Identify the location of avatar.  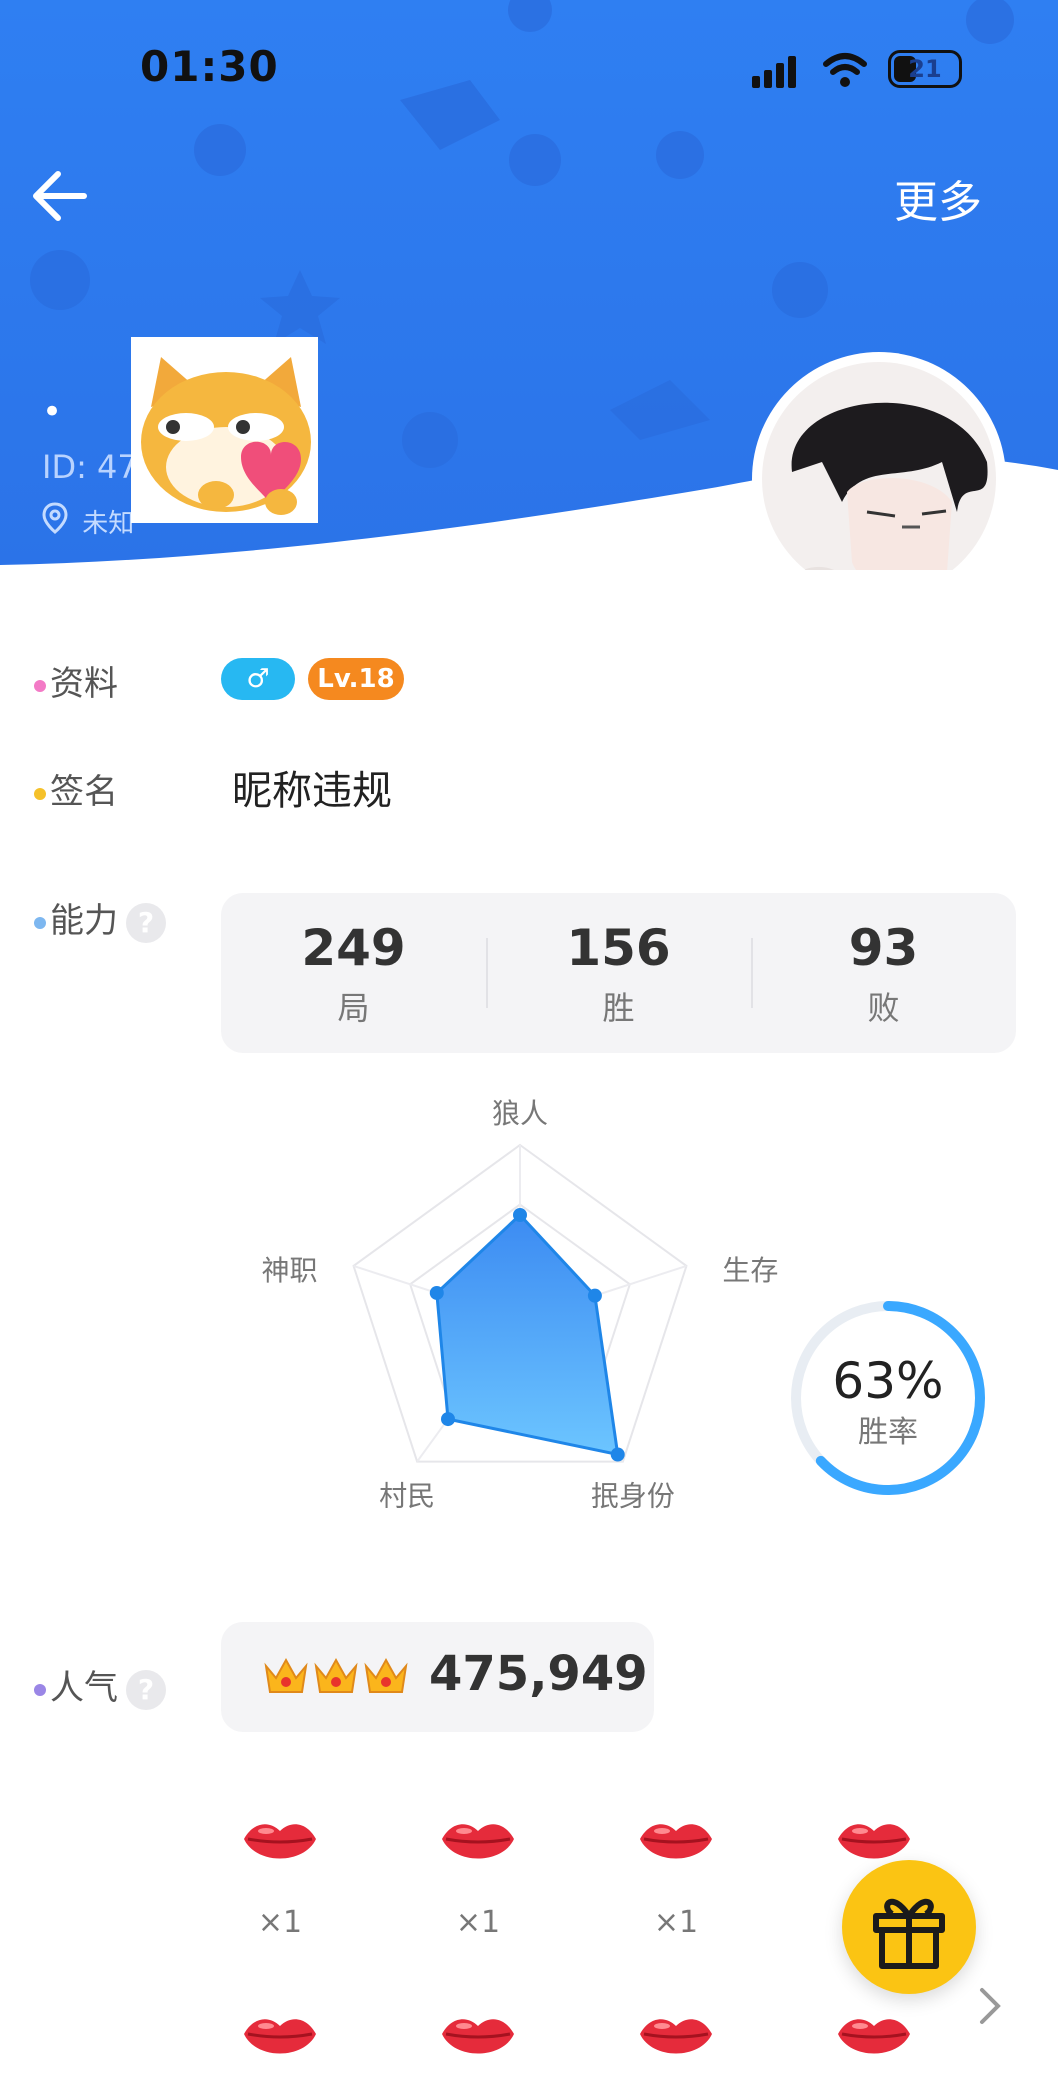
(879, 461).